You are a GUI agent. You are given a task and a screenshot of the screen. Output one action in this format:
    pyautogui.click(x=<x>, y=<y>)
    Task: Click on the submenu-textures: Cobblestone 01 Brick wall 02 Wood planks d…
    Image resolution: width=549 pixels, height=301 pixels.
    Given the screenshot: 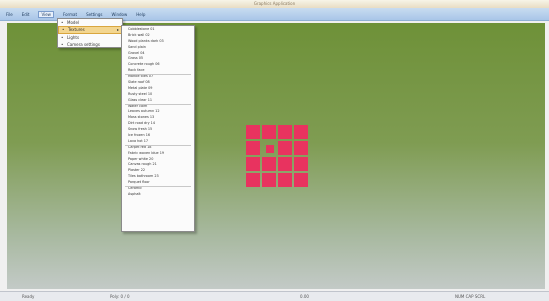 What is the action you would take?
    pyautogui.click(x=158, y=128)
    